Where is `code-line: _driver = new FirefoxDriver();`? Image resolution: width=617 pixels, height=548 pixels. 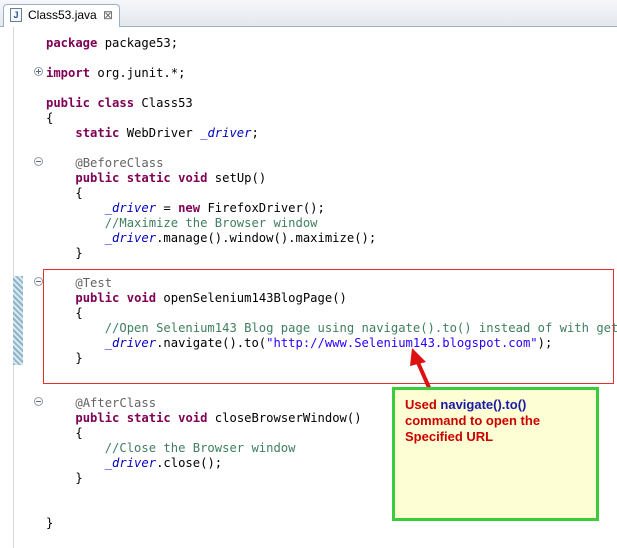
code-line: _driver = new FirefoxDriver(); is located at coordinates (185, 208).